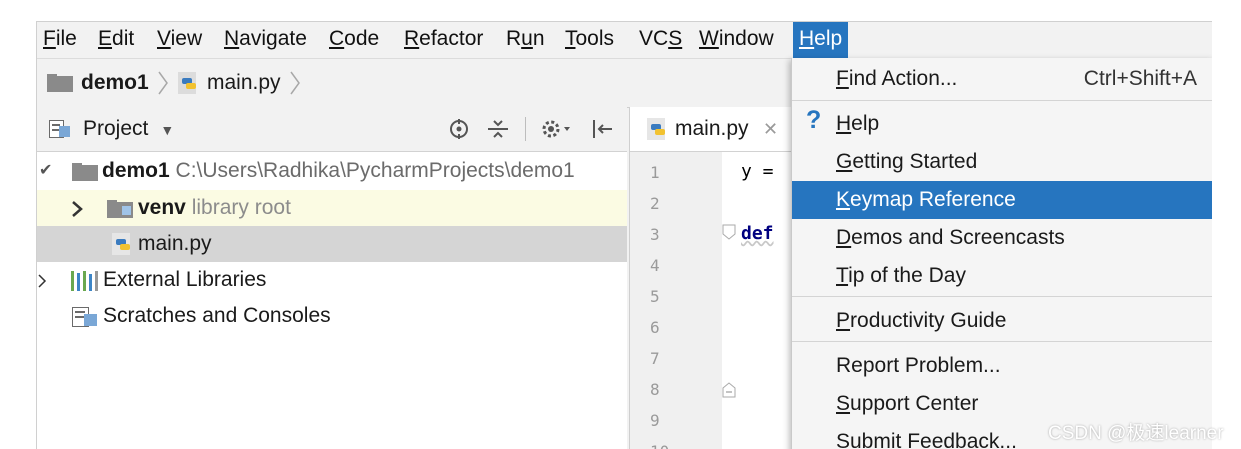 The width and height of the screenshot is (1241, 449). What do you see at coordinates (655, 234) in the screenshot?
I see `line-number: 3` at bounding box center [655, 234].